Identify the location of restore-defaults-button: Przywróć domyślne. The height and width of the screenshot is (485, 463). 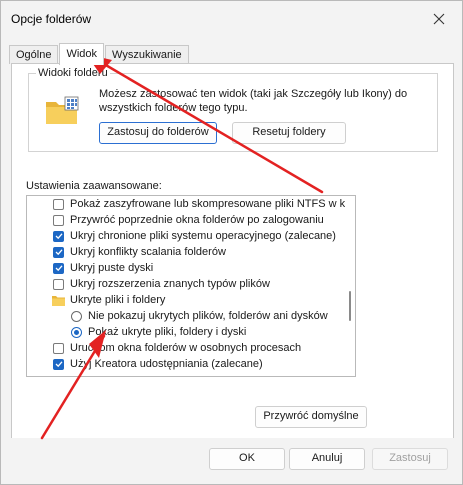
(311, 417).